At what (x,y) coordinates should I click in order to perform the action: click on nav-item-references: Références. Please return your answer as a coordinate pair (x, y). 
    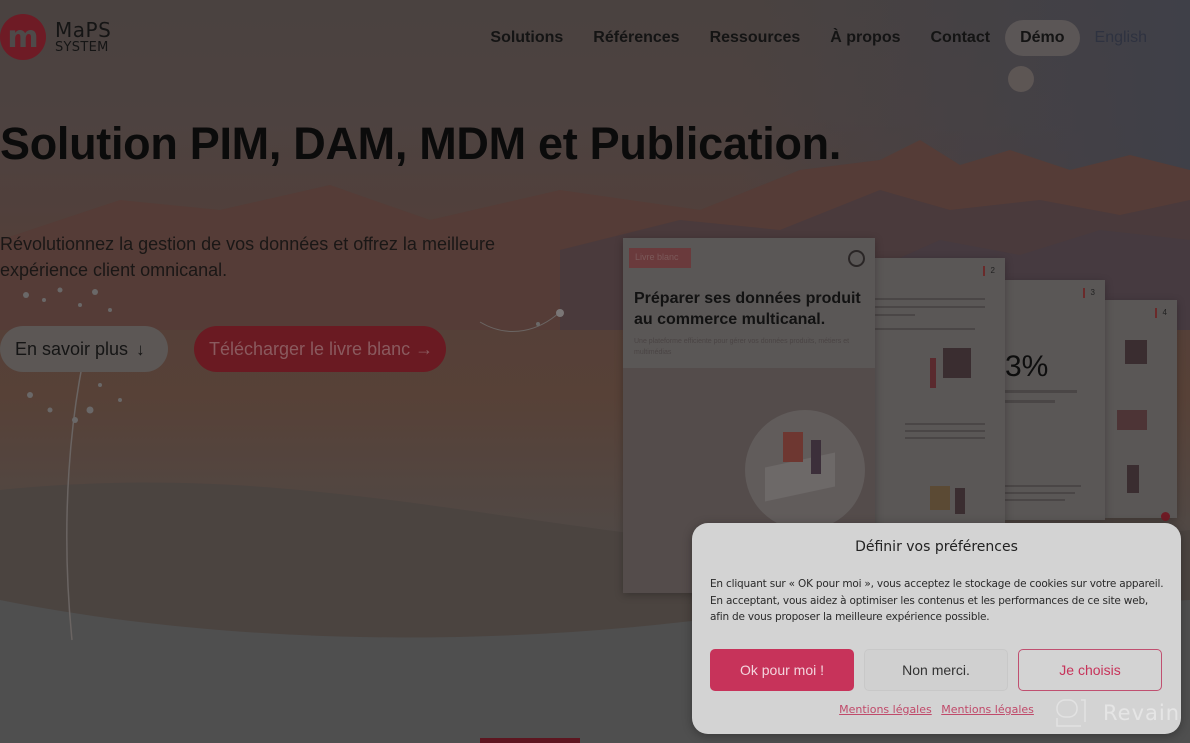
    Looking at the image, I should click on (636, 38).